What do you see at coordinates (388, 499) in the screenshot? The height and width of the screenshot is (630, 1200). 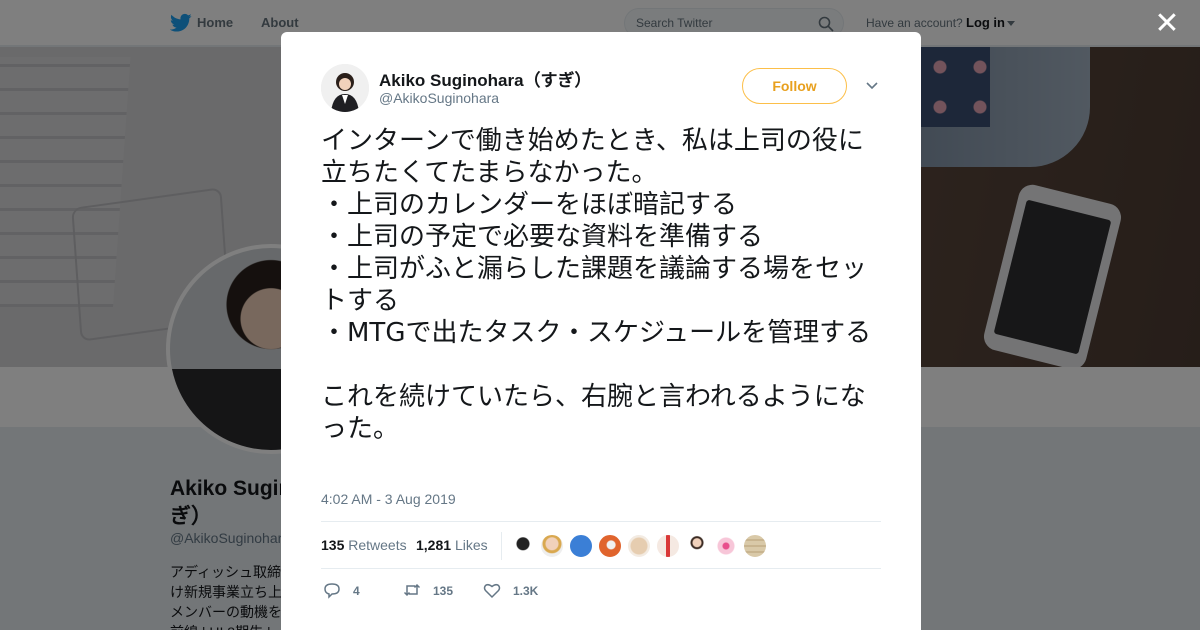 I see `tweet-timestamp: 4:02 AM - 3 Aug 2019` at bounding box center [388, 499].